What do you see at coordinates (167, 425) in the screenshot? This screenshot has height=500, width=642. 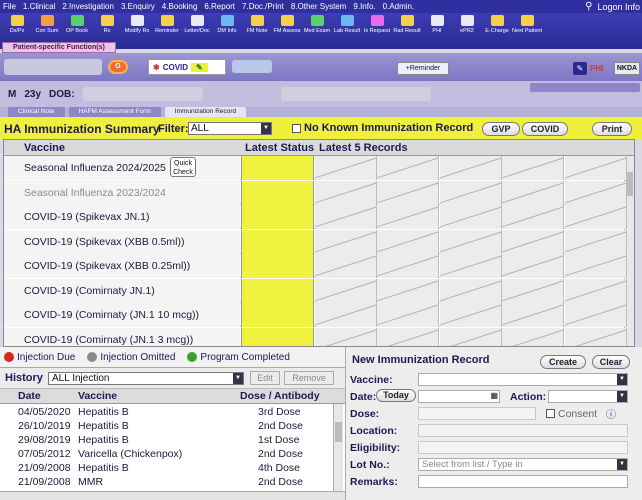 I see `history-row: 26/10/2019 Hepatitis B 2nd Dose` at bounding box center [167, 425].